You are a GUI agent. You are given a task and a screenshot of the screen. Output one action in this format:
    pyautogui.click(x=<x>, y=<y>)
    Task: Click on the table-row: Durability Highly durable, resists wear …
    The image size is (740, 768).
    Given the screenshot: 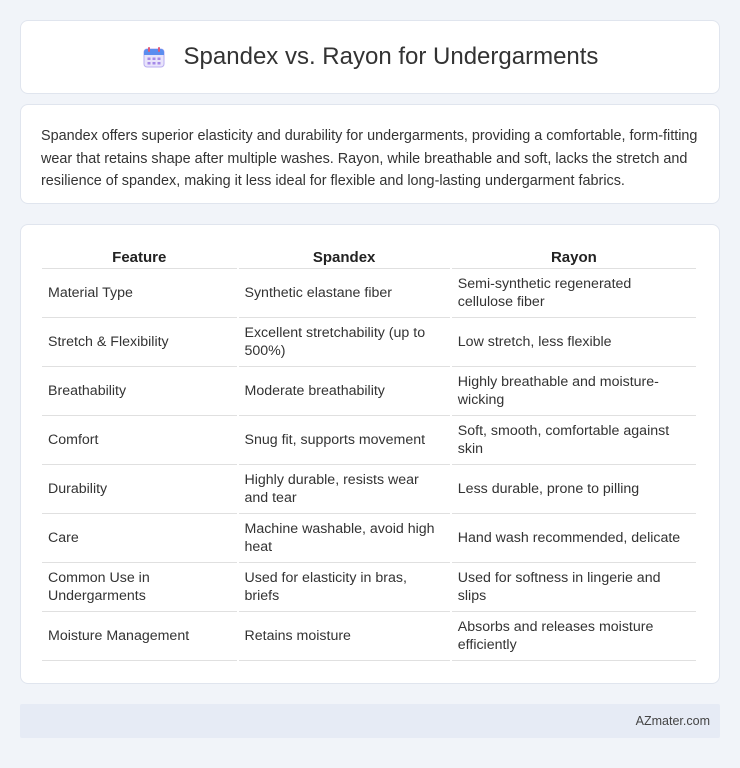 What is the action you would take?
    pyautogui.click(x=369, y=489)
    